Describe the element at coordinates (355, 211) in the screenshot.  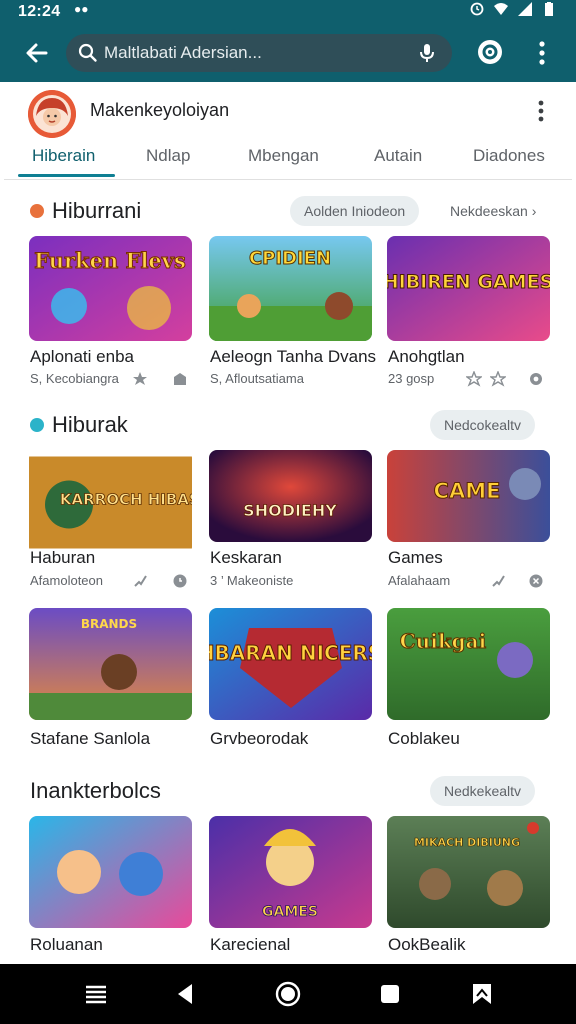
I see `filter-chip: Aolden Iniodeon` at that location.